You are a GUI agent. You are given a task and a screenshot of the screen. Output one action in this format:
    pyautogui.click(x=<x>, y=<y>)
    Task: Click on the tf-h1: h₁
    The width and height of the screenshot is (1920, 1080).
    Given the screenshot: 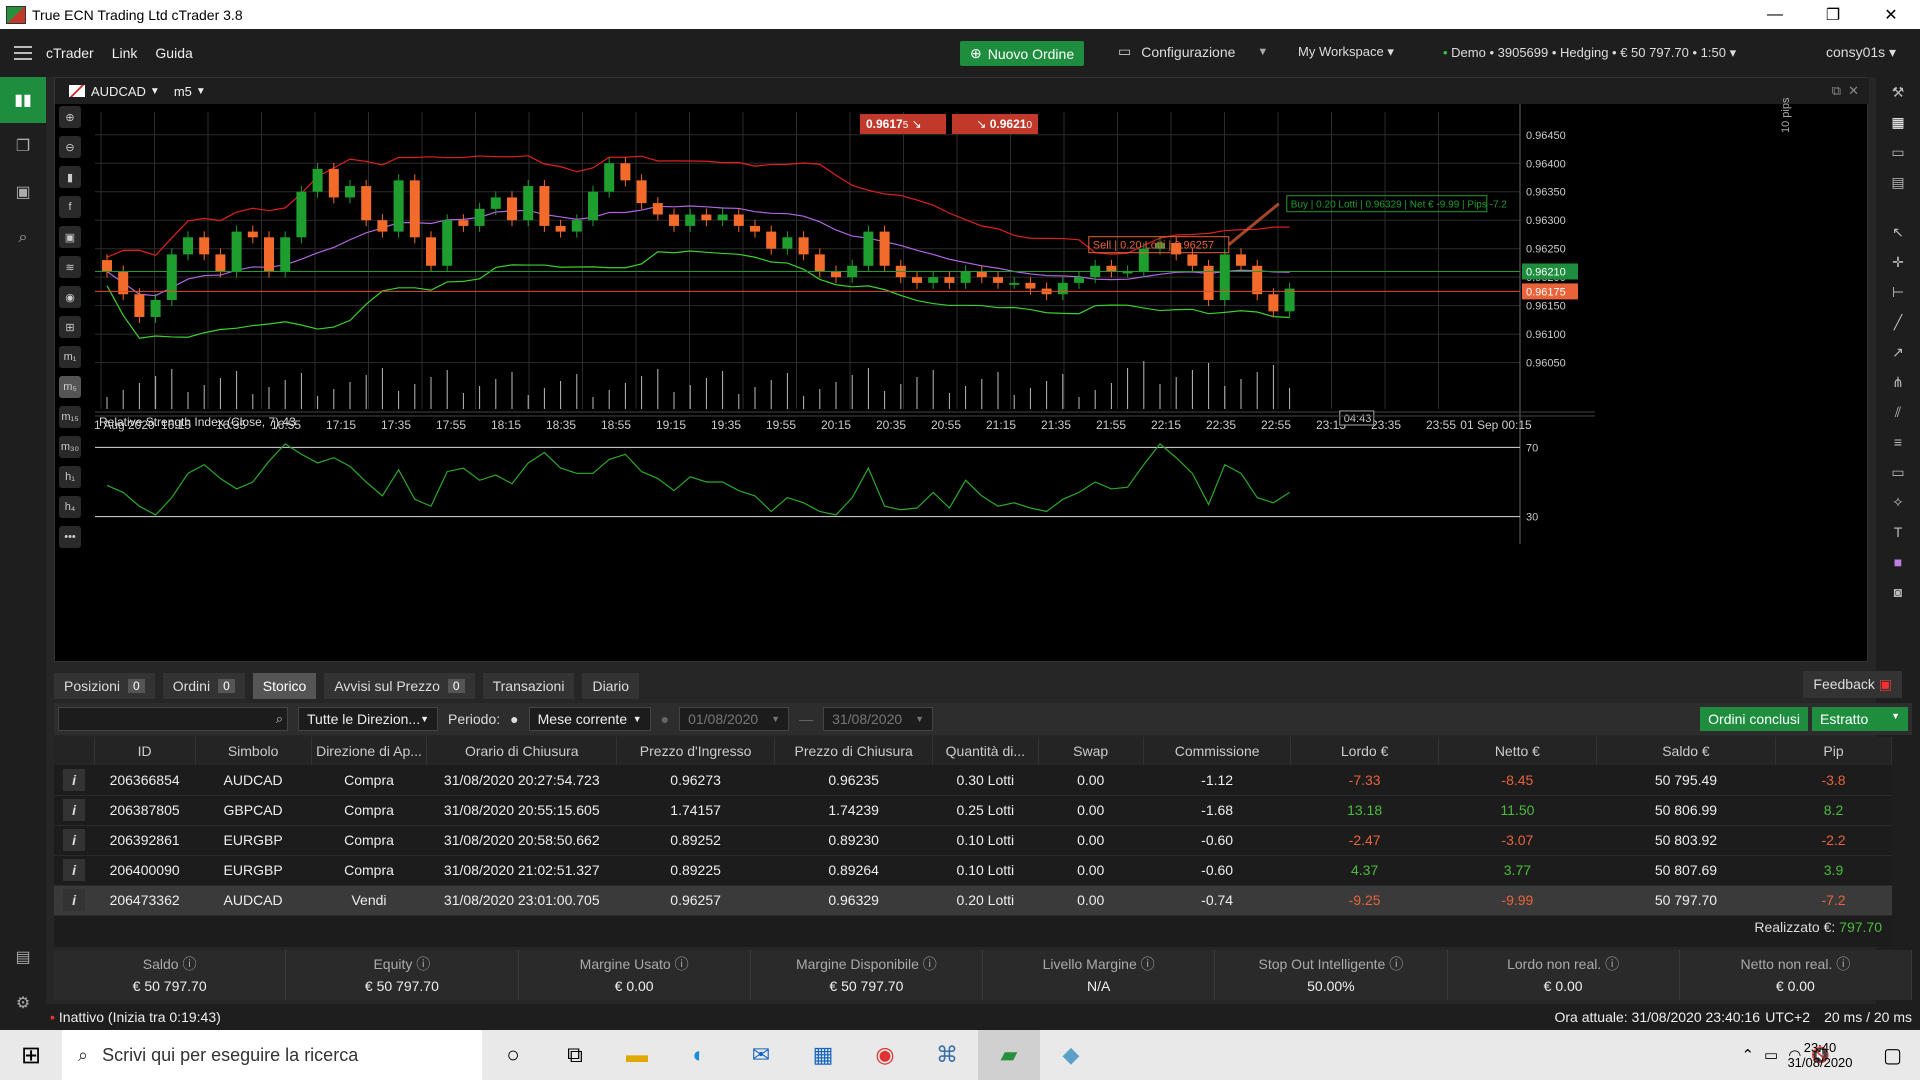 What is the action you would take?
    pyautogui.click(x=70, y=477)
    